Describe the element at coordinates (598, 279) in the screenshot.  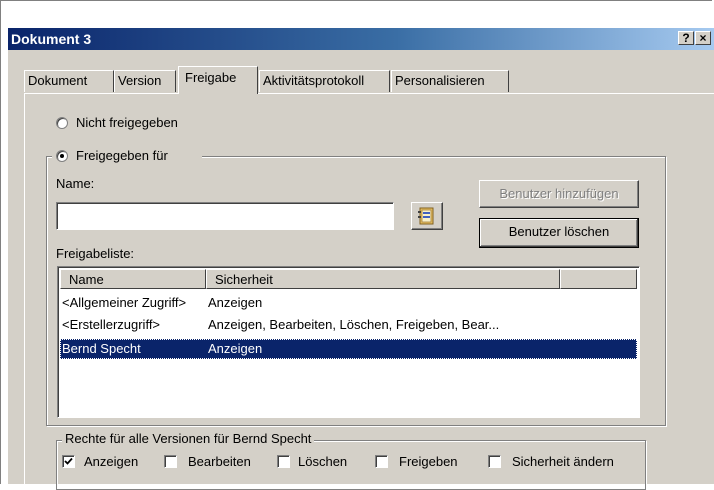
I see `column-header-empty` at that location.